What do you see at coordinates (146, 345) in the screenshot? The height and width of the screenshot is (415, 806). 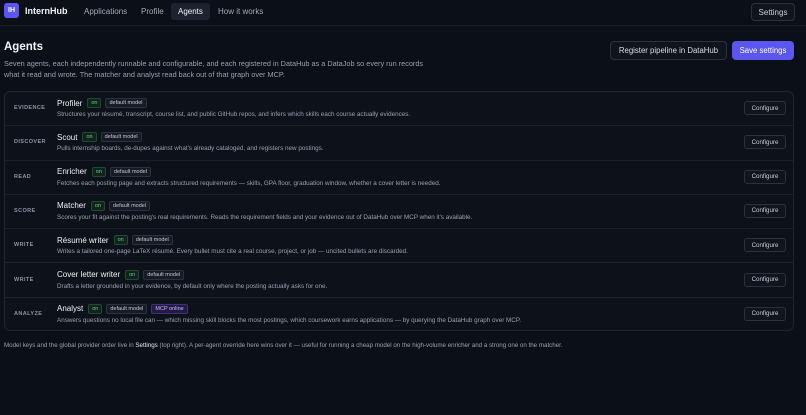 I see `settings-link: Settings` at bounding box center [146, 345].